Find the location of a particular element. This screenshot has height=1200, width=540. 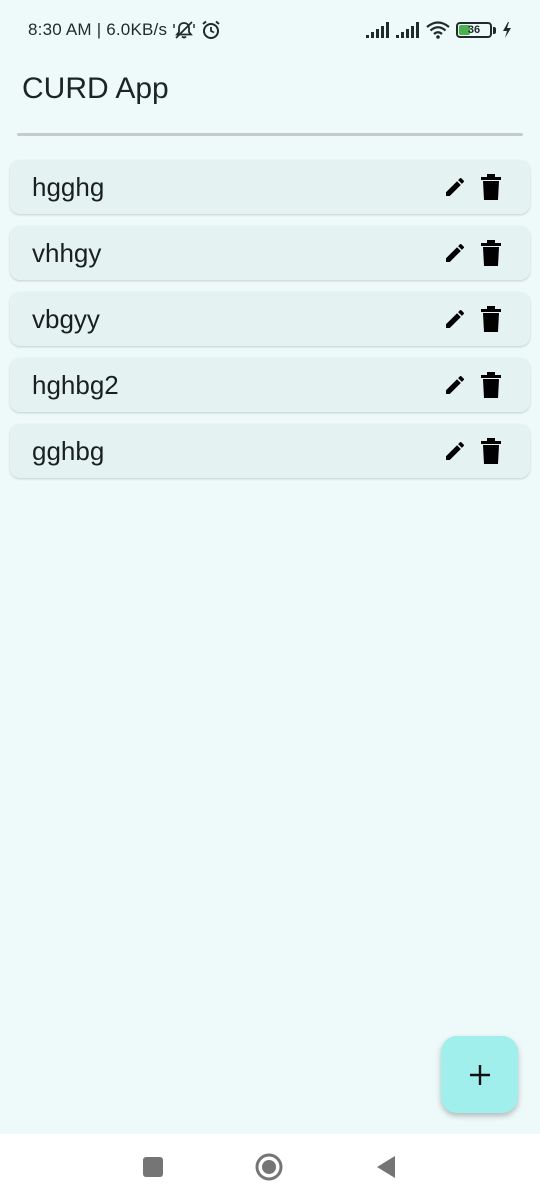

app-title: CURD App is located at coordinates (95, 88).